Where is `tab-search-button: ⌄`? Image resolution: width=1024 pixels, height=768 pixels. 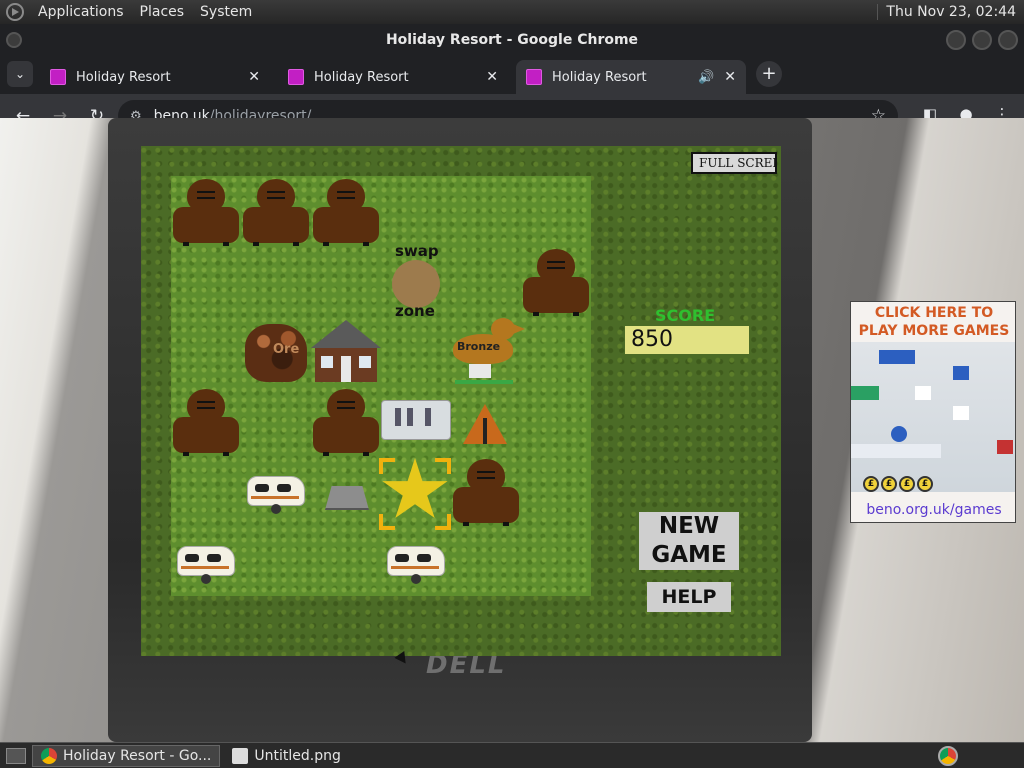 tab-search-button: ⌄ is located at coordinates (20, 74).